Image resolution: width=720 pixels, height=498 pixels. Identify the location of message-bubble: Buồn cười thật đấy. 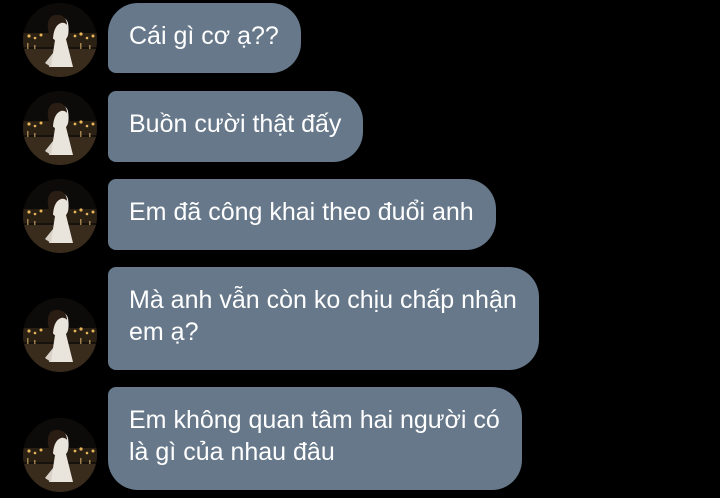
(236, 126).